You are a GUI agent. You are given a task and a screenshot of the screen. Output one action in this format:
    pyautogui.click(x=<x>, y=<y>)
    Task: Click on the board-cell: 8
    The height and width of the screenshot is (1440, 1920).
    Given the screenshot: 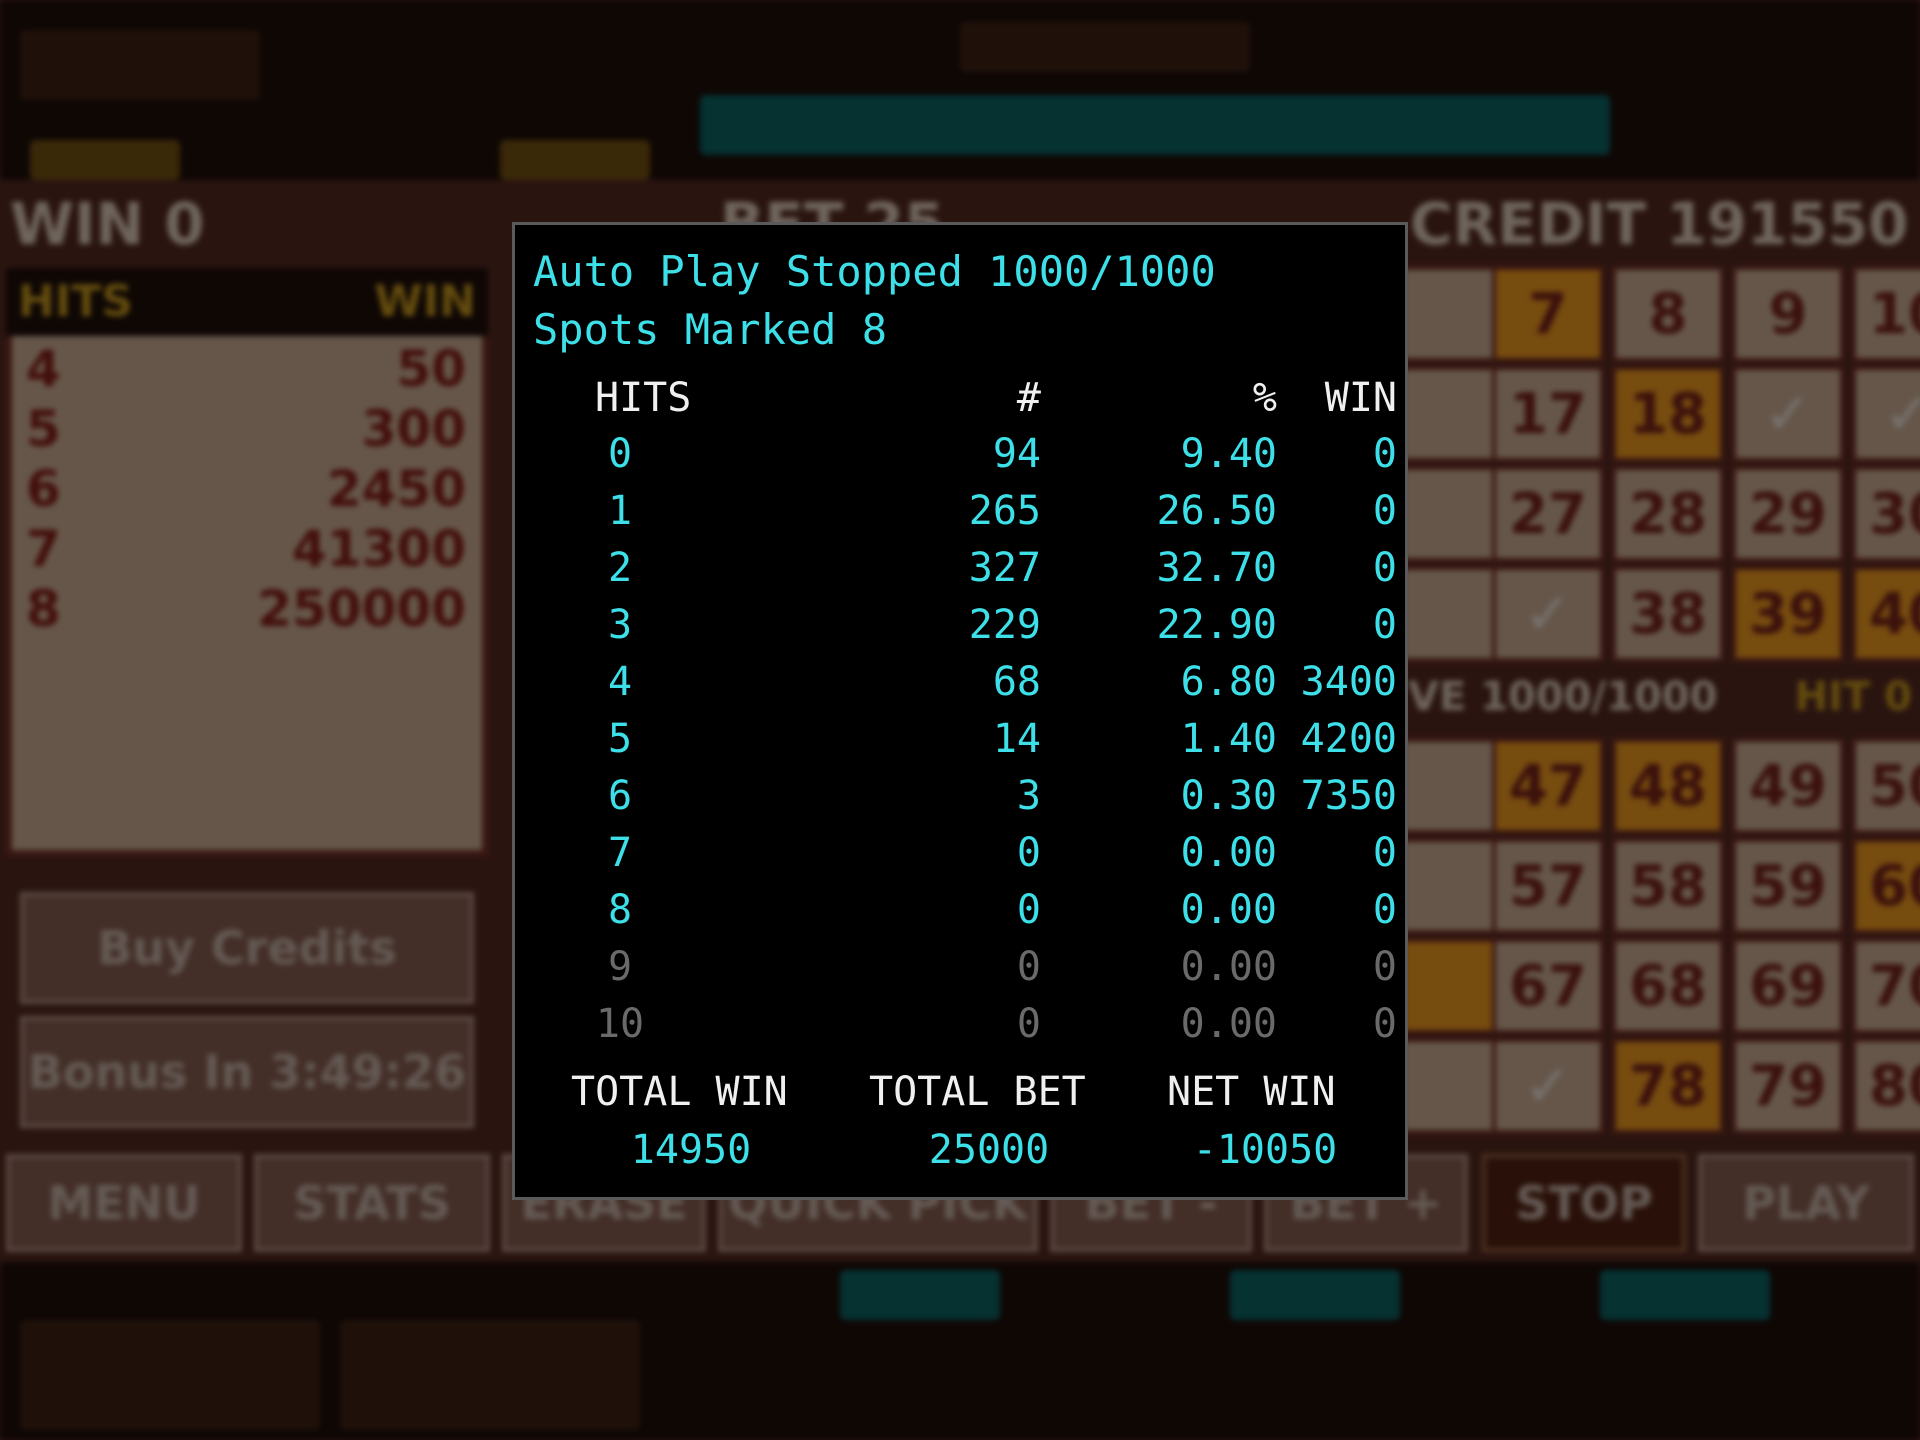 What is the action you would take?
    pyautogui.click(x=1668, y=314)
    